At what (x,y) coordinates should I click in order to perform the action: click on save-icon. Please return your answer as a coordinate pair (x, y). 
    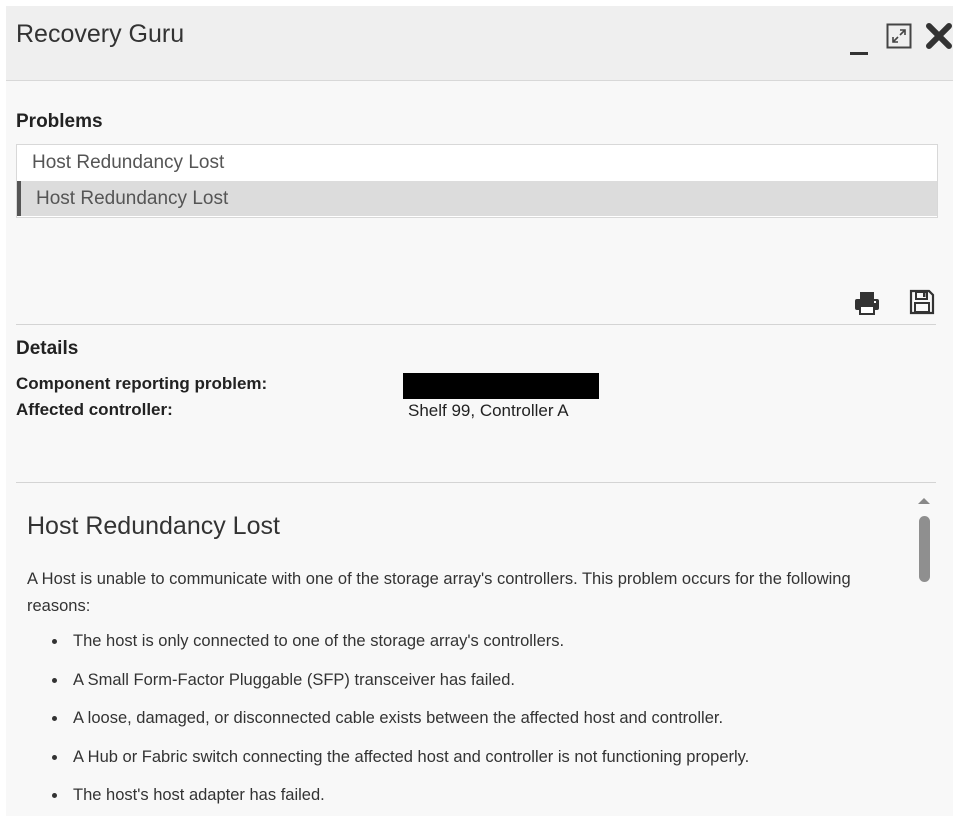
    Looking at the image, I should click on (922, 302).